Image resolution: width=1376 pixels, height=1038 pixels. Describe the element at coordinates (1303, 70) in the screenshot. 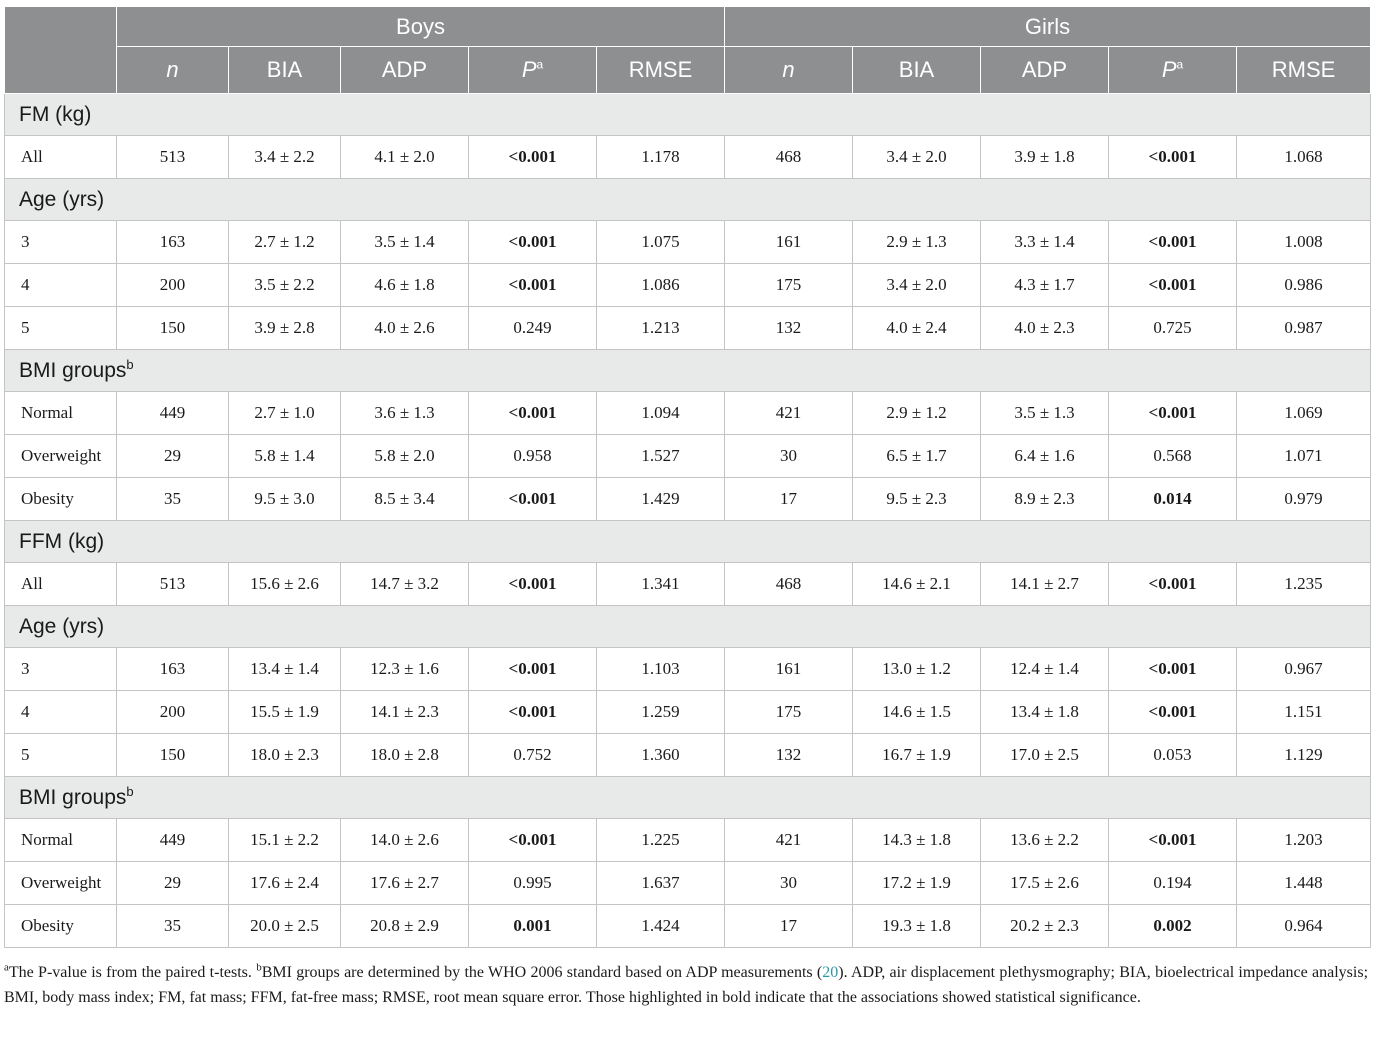

I see `header-girls-rmse: RMSE` at that location.